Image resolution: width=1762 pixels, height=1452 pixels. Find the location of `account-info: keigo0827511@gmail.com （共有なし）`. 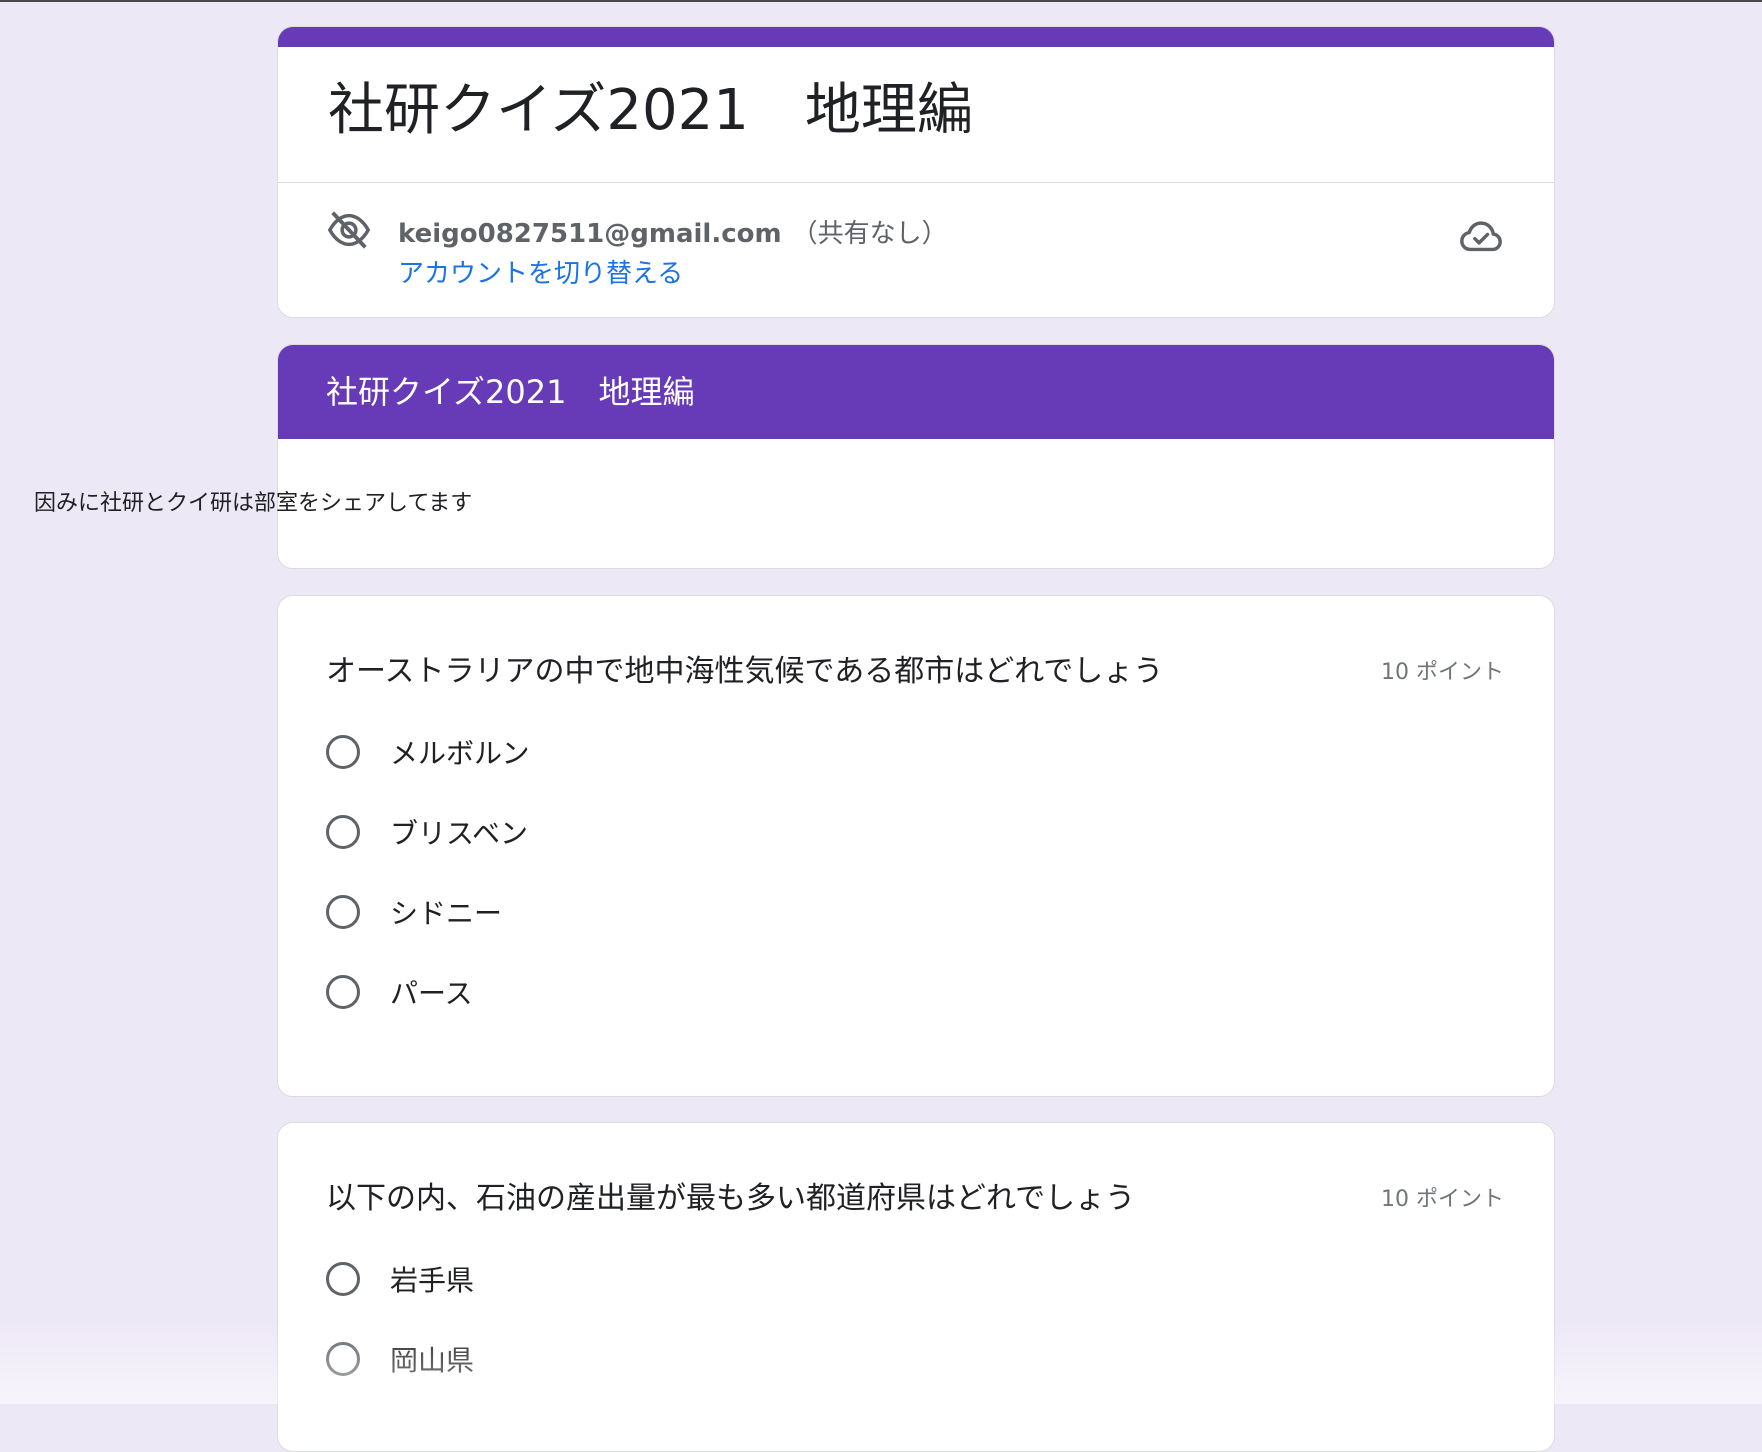

account-info: keigo0827511@gmail.com （共有なし） is located at coordinates (673, 231).